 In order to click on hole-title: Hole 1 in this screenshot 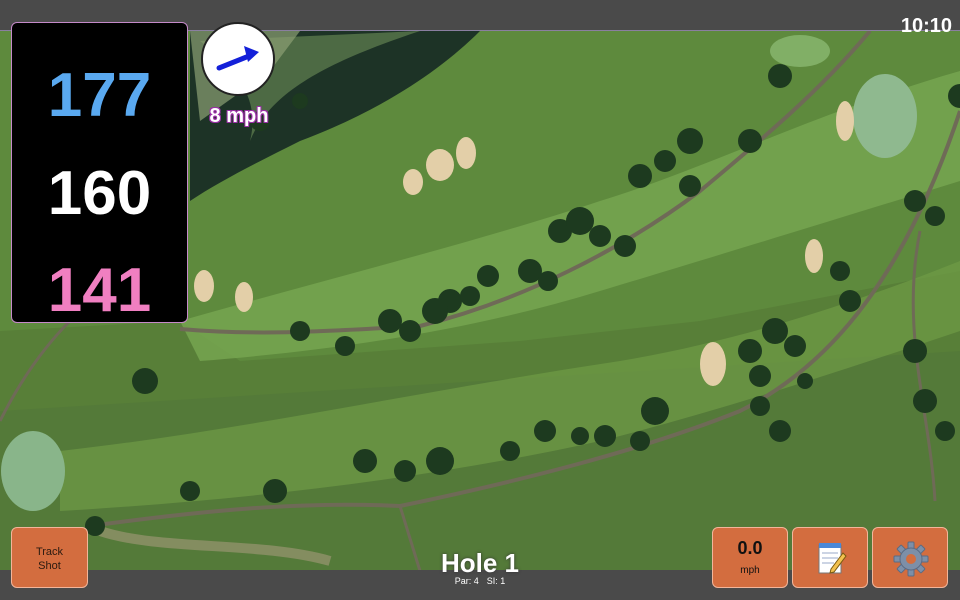, I will do `click(480, 563)`.